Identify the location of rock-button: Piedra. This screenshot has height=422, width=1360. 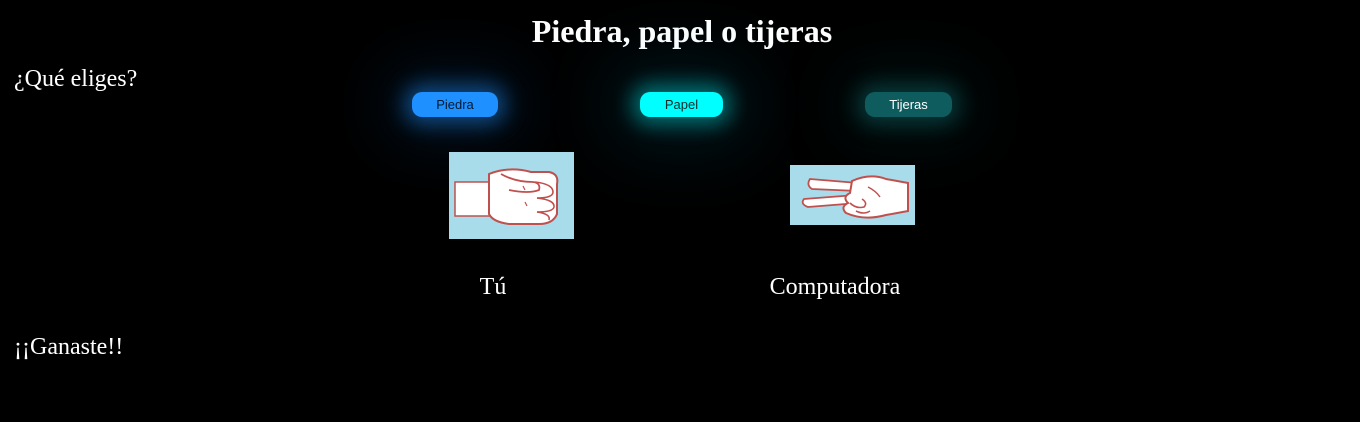
(455, 104).